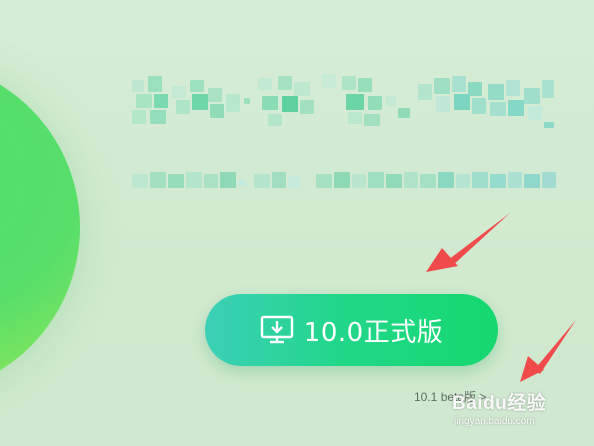 The height and width of the screenshot is (446, 594). What do you see at coordinates (338, 103) in the screenshot?
I see `blurred-headline` at bounding box center [338, 103].